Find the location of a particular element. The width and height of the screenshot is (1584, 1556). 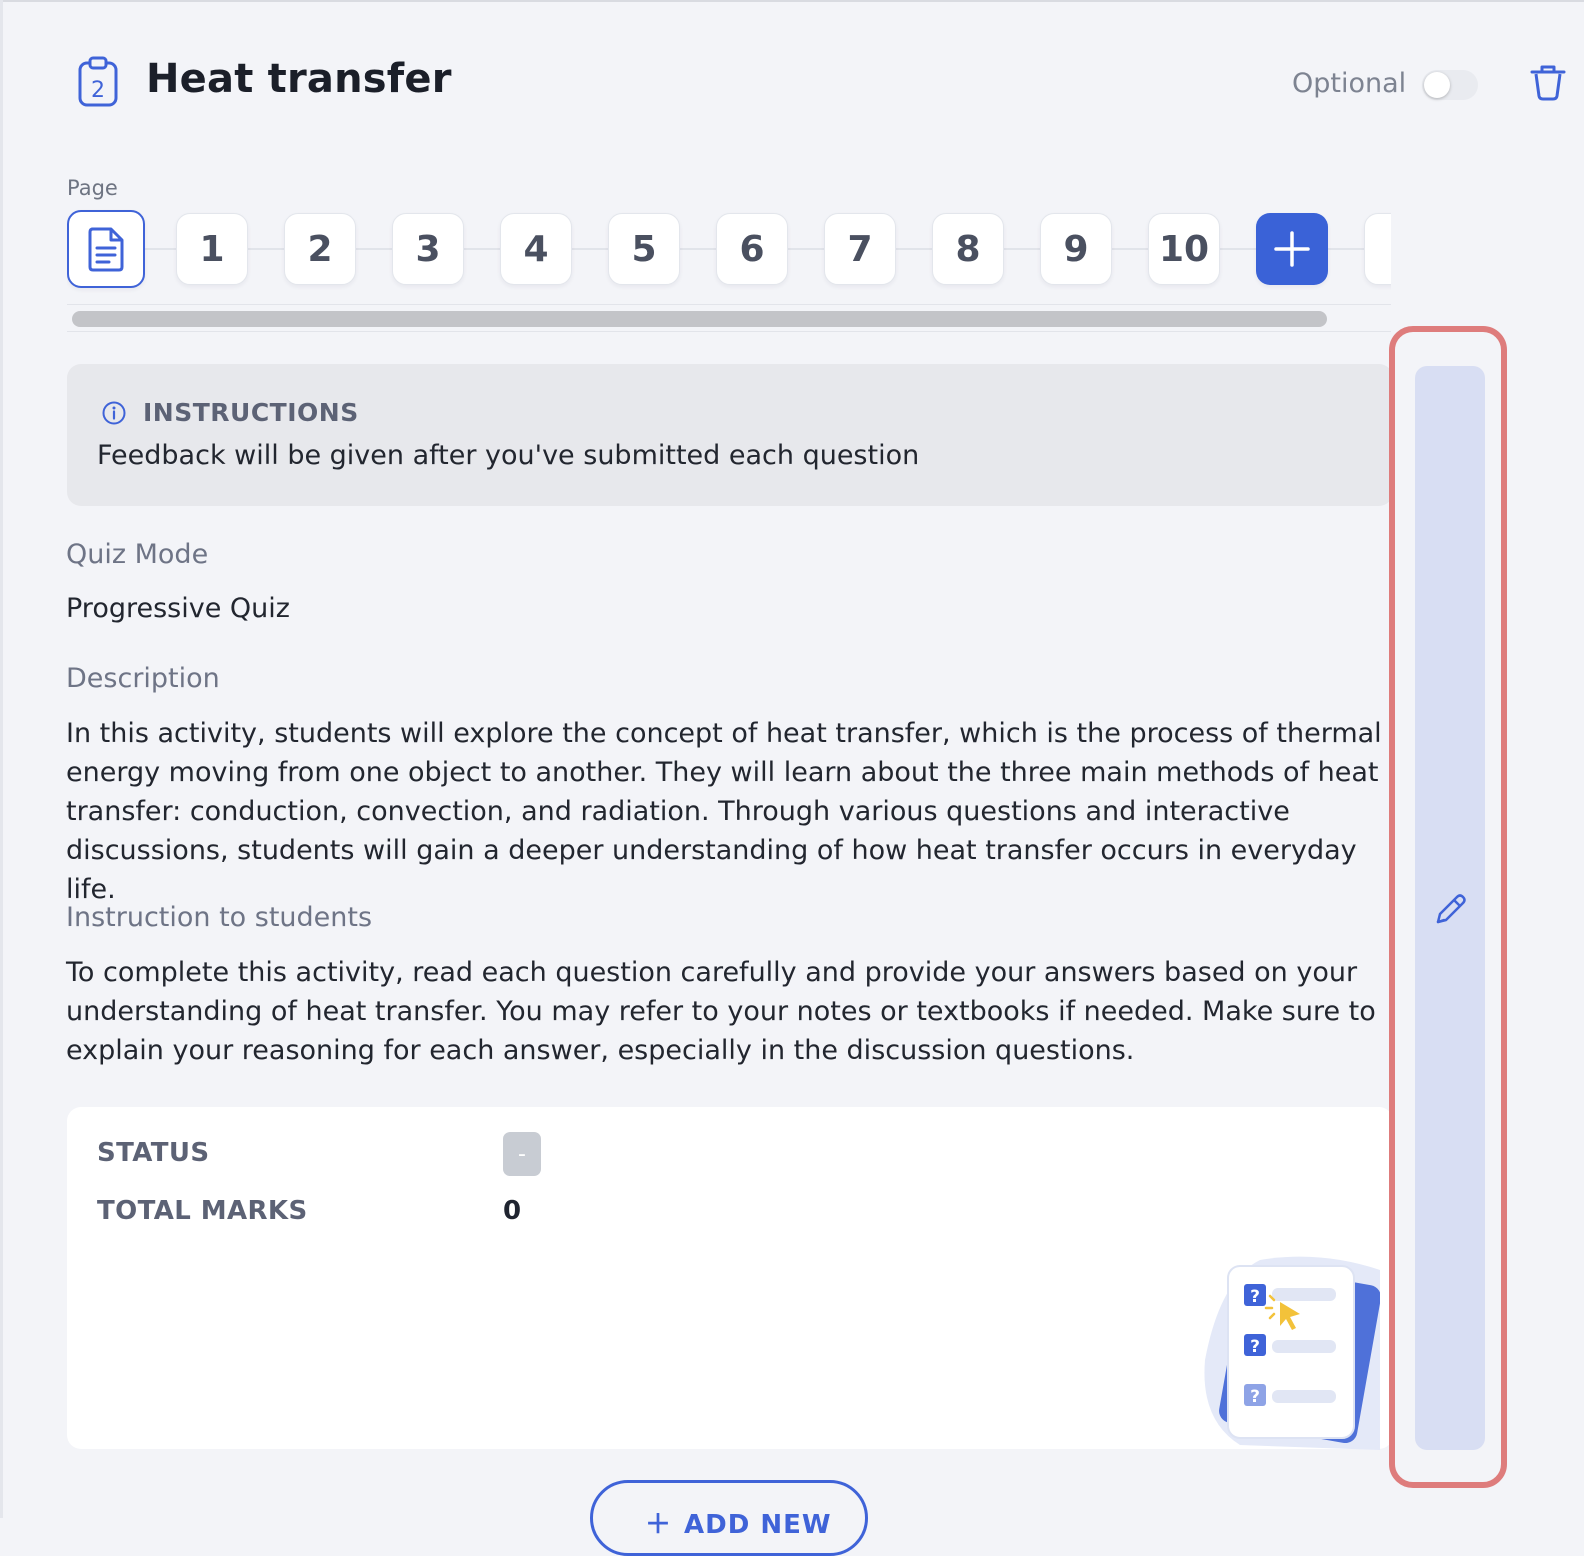

add-new-label: ＋ ADD NEW is located at coordinates (738, 1522).